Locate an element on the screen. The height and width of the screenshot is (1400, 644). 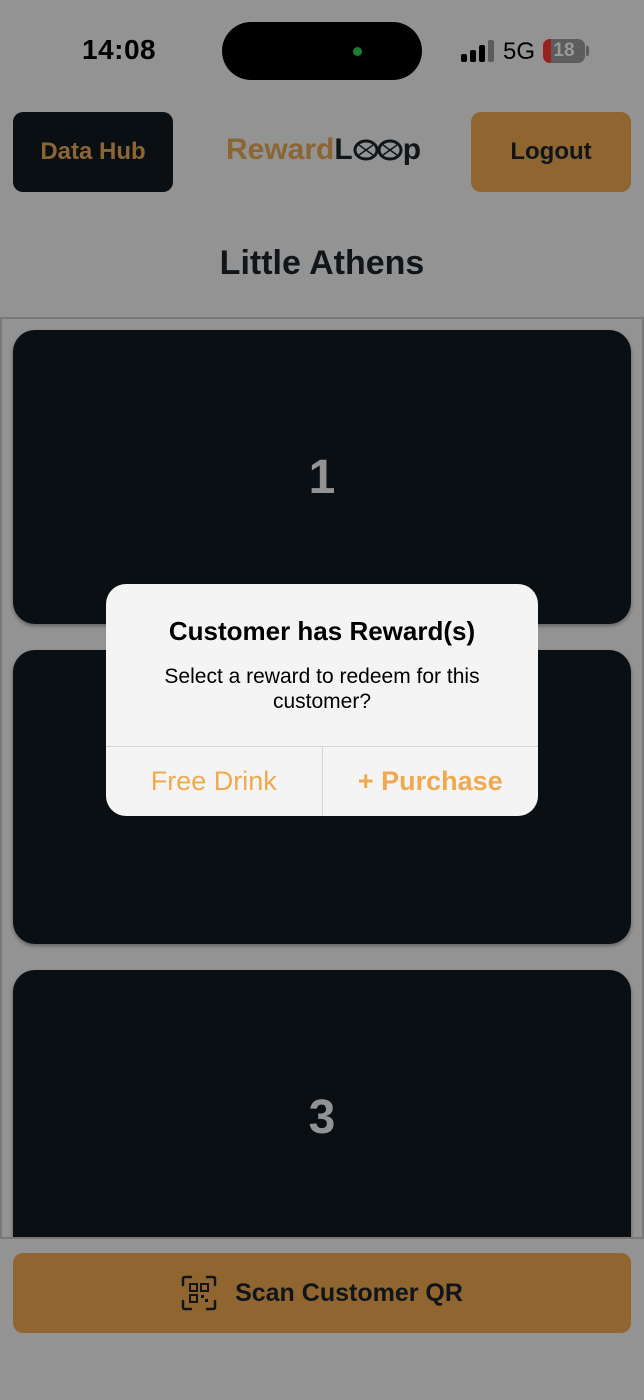
purchase-button: + Purchase is located at coordinates (430, 781).